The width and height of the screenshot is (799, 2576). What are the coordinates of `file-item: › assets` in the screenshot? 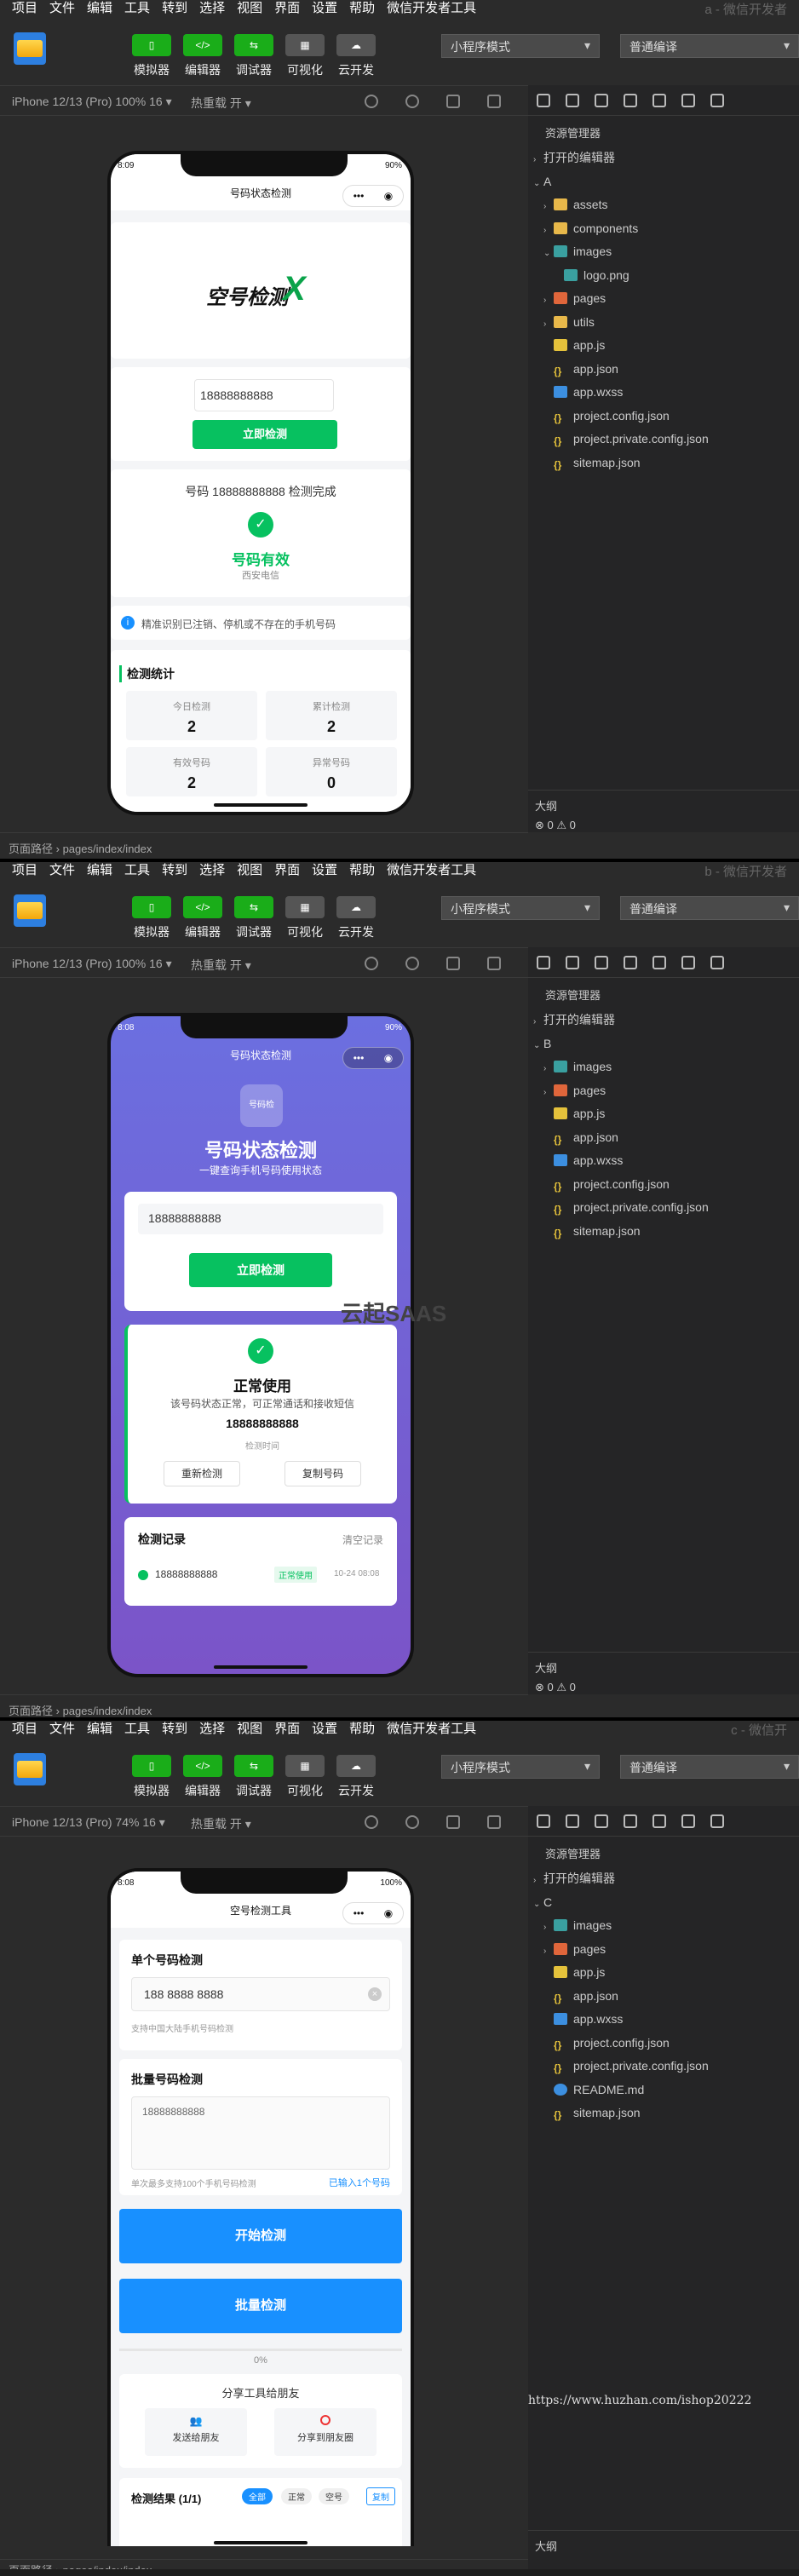 It's located at (663, 205).